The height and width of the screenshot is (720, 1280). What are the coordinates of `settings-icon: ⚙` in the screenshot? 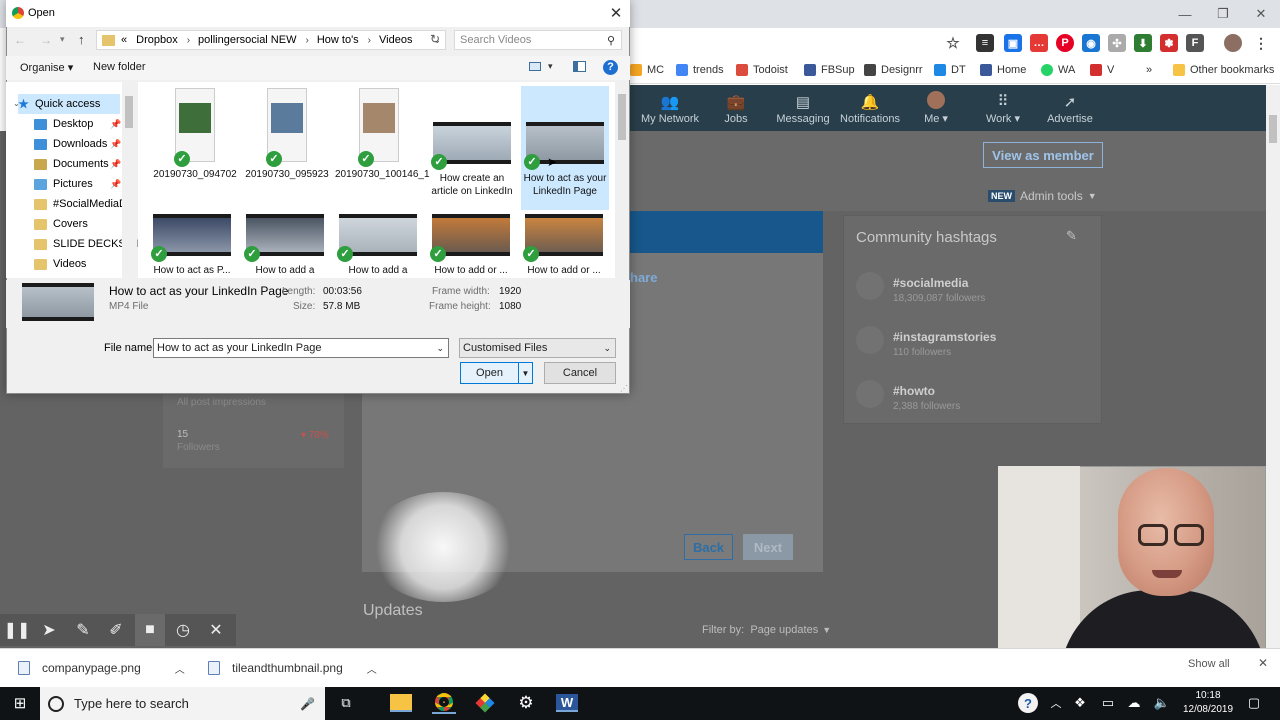 It's located at (526, 703).